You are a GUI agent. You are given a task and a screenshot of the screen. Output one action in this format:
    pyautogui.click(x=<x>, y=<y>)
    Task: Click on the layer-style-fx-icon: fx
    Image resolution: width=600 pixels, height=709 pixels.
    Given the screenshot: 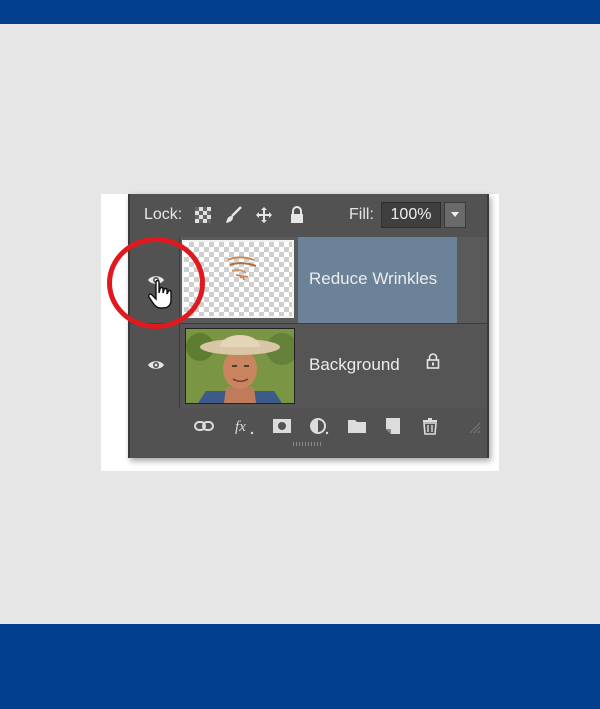 What is the action you would take?
    pyautogui.click(x=244, y=426)
    